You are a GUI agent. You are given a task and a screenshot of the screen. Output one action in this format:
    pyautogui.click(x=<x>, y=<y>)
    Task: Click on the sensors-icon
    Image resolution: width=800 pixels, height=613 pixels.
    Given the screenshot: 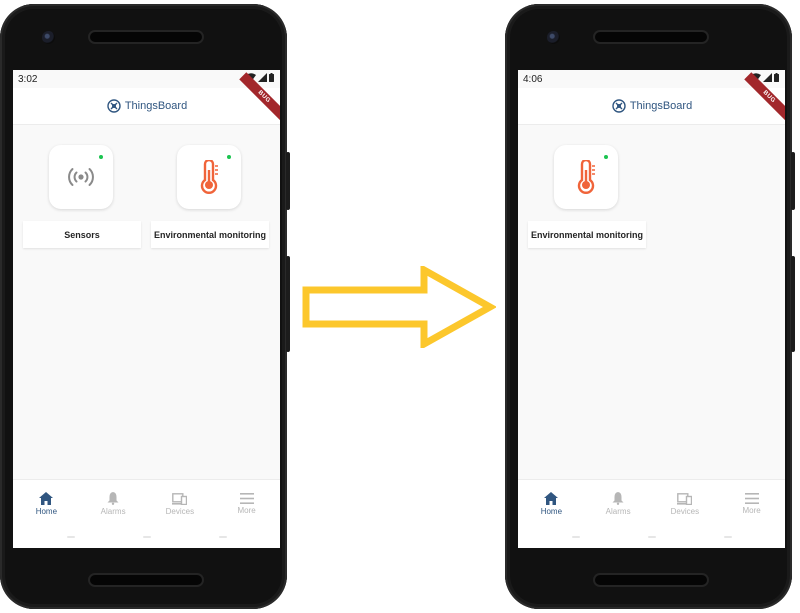 What is the action you would take?
    pyautogui.click(x=81, y=177)
    